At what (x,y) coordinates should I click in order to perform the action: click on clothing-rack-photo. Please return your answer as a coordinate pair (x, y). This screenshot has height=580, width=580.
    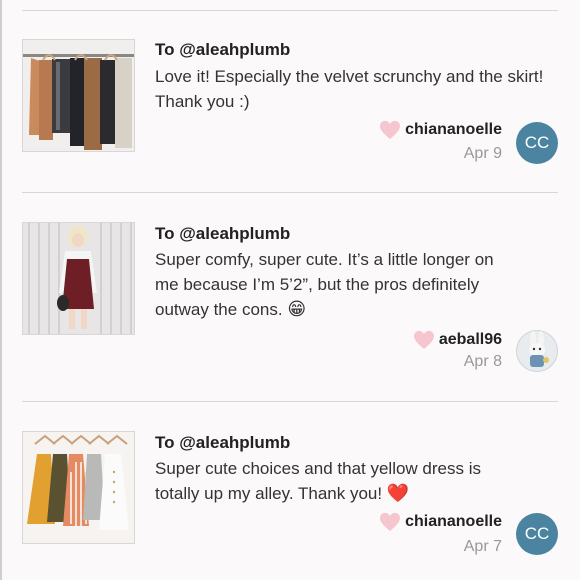
    Looking at the image, I should click on (78, 95).